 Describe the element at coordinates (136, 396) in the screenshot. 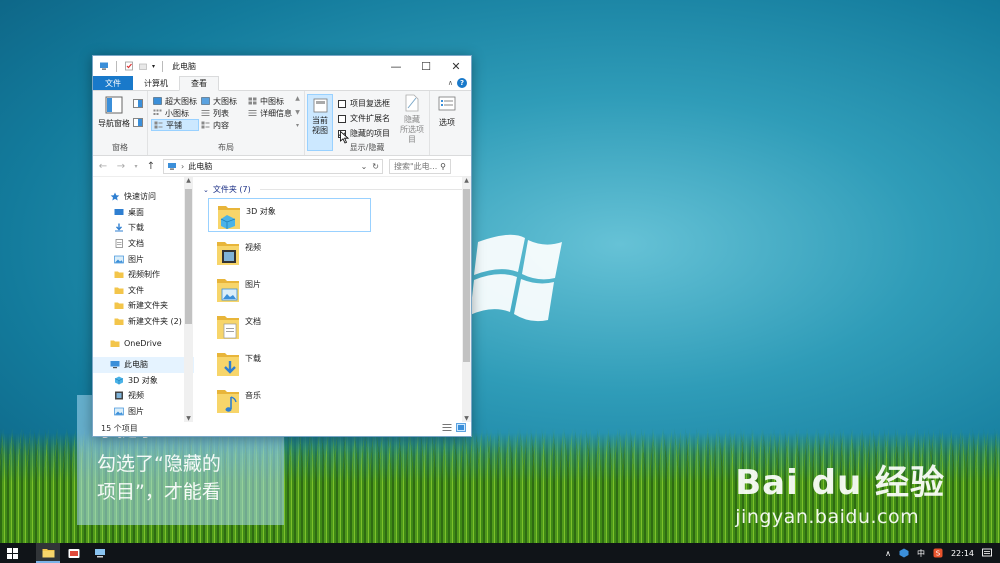

I see `sidebar-item-label: 视频` at that location.